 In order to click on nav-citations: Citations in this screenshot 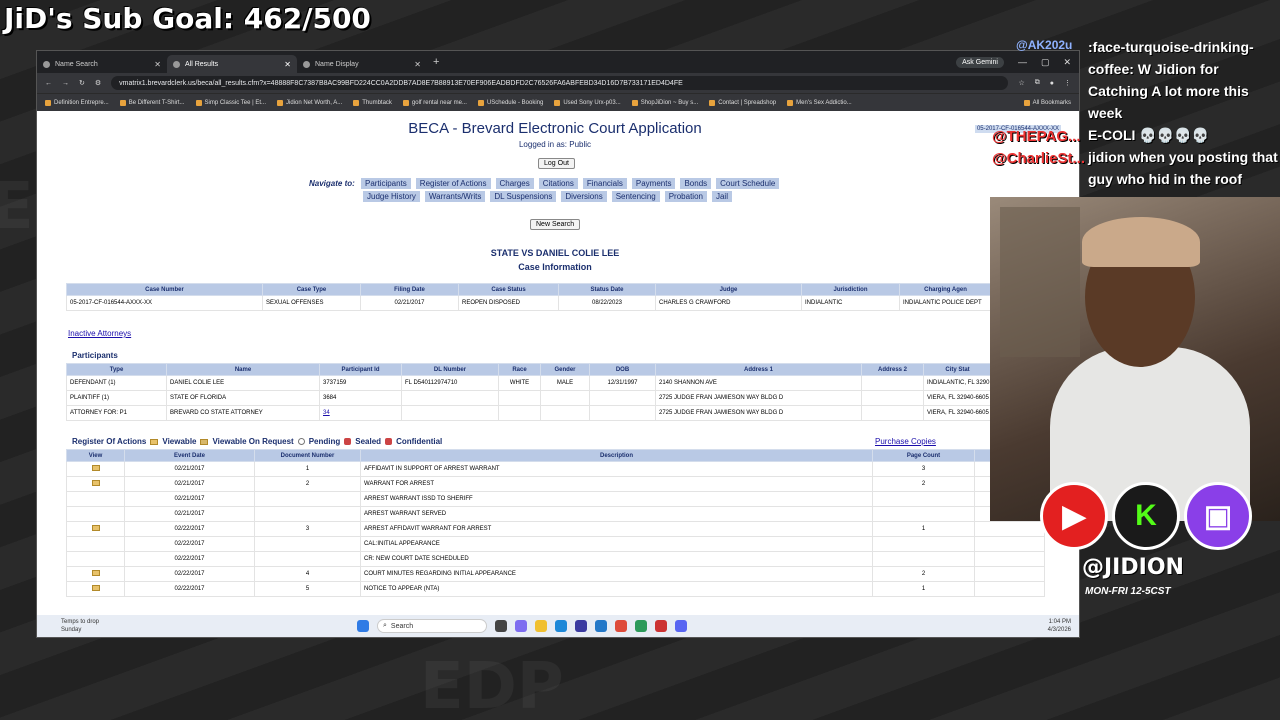, I will do `click(558, 183)`.